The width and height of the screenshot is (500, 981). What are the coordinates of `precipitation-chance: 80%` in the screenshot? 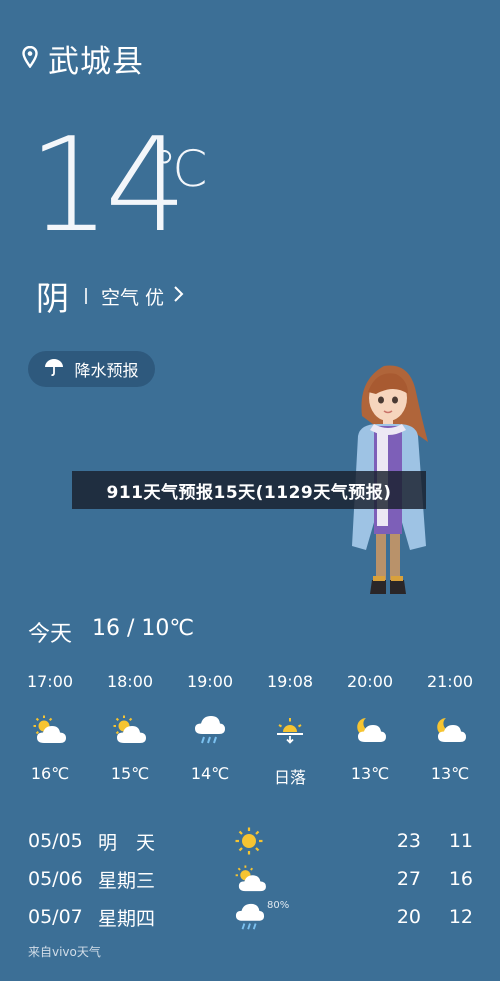 It's located at (278, 905).